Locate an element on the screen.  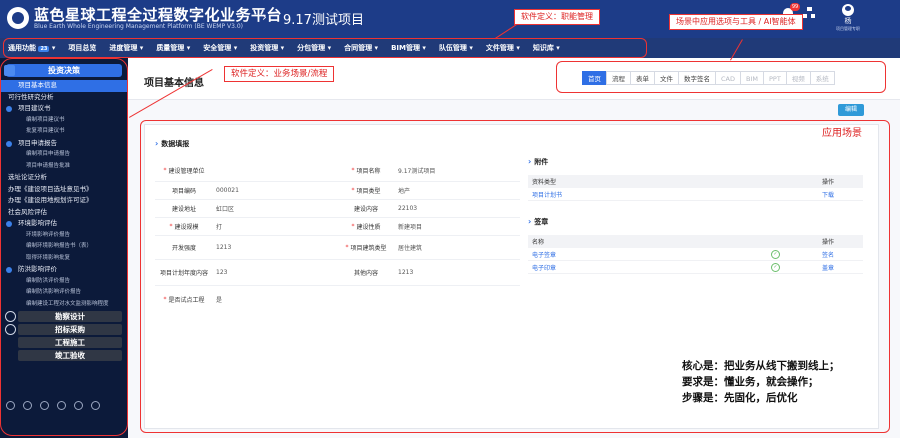
sidebar-section-procurement: 招标采购 is located at coordinates (63, 329).